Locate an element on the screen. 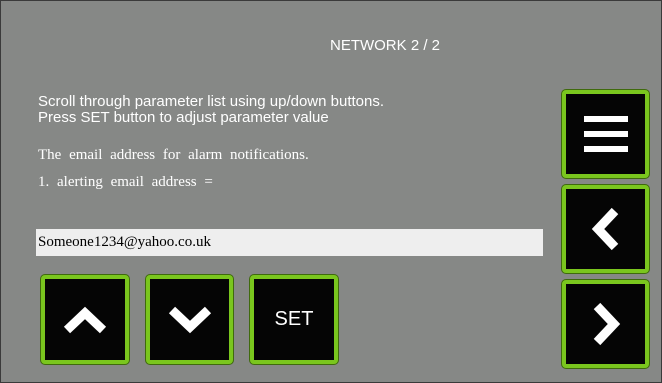 This screenshot has height=383, width=662. set-button-label: SET is located at coordinates (294, 319).